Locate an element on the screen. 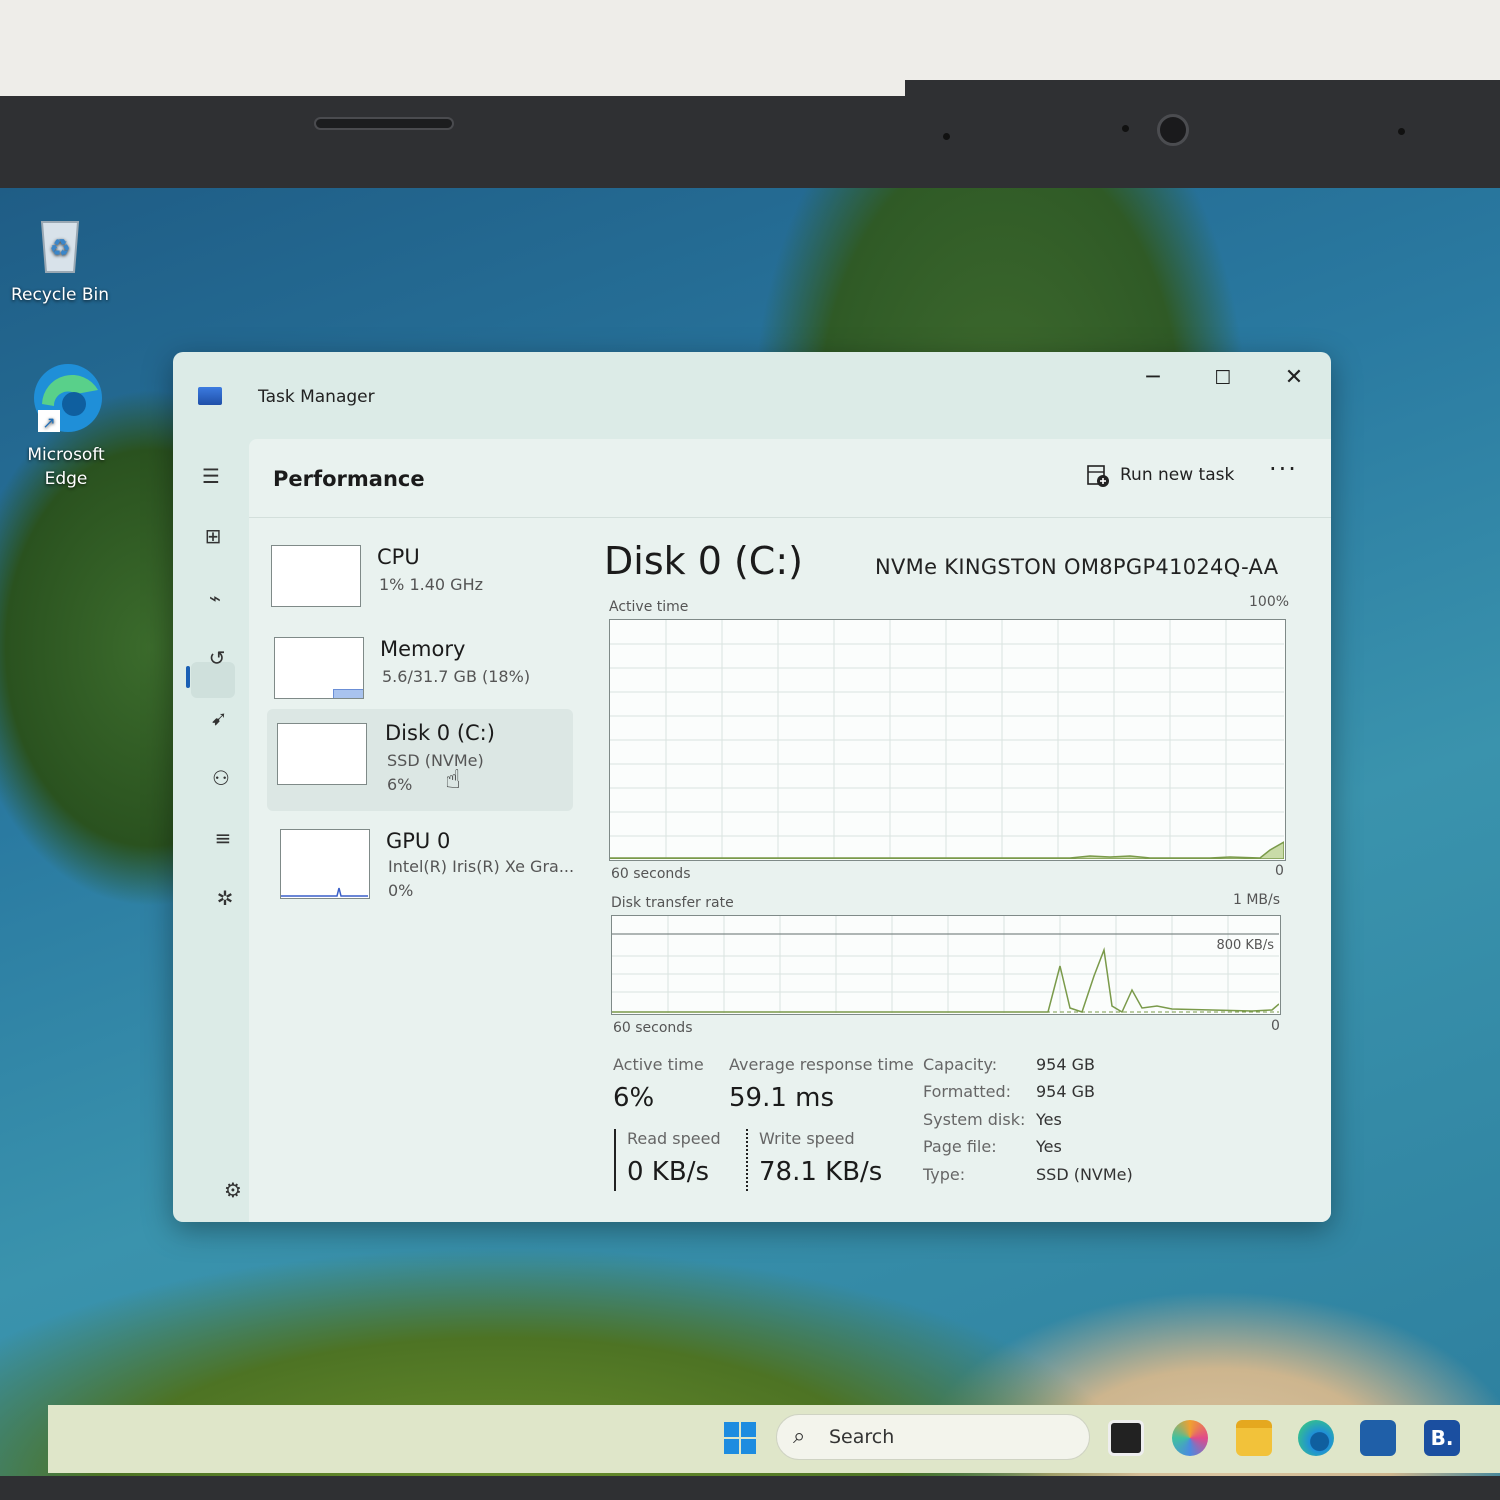 Image resolution: width=1500 pixels, height=1500 pixels. startup-apps-icon: ➹ is located at coordinates (219, 718).